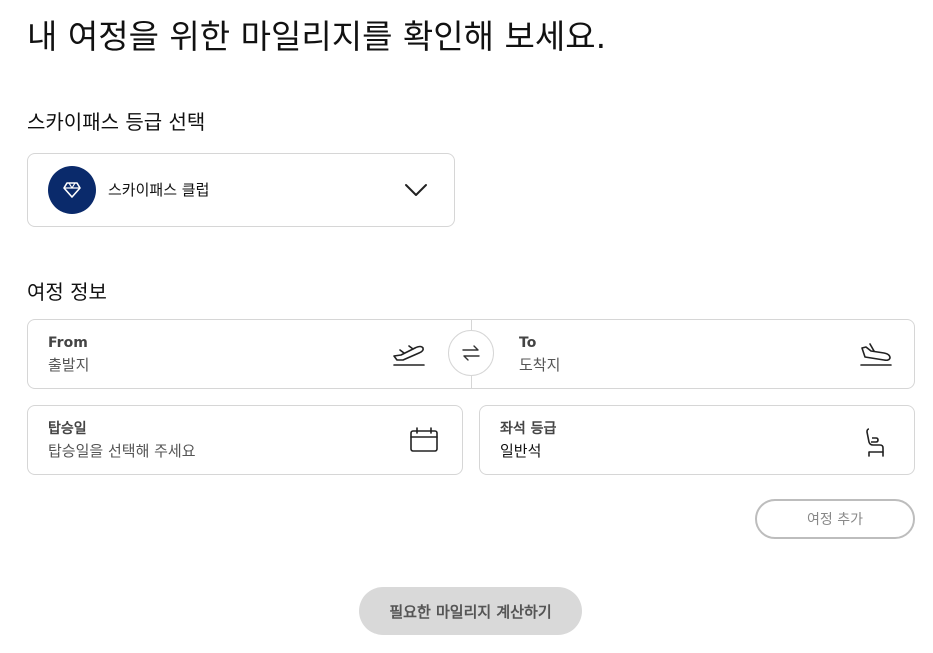 This screenshot has height=653, width=933. I want to click on seat-class-value: 일반석, so click(521, 451).